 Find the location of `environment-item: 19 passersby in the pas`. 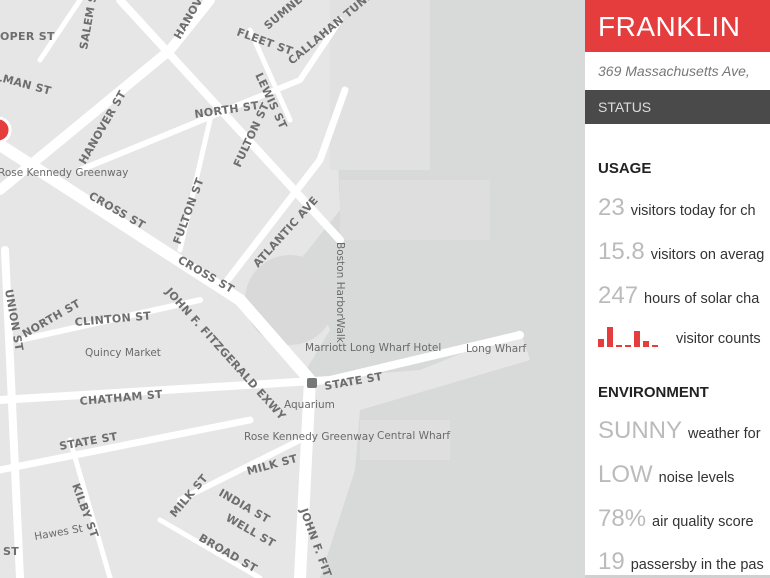

environment-item: 19 passersby in the pas is located at coordinates (681, 561).